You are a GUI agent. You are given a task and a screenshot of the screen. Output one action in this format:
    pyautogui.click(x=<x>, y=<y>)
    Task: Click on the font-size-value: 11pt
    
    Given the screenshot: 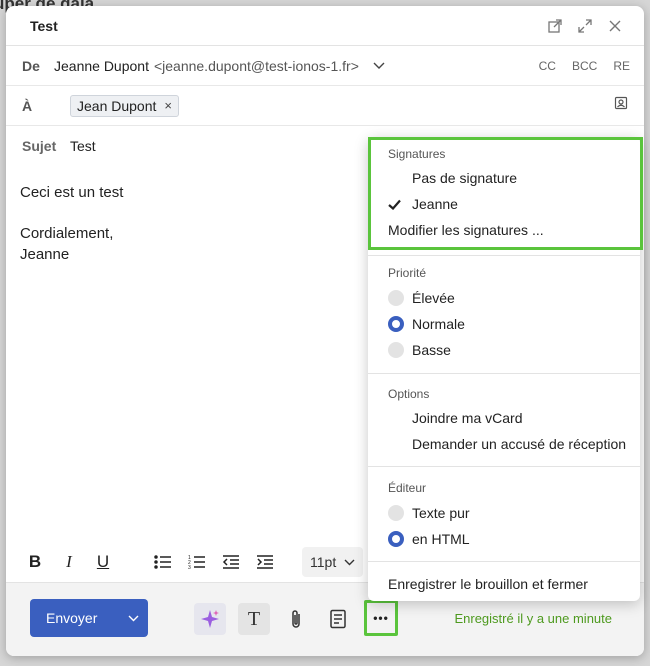 What is the action you would take?
    pyautogui.click(x=323, y=562)
    